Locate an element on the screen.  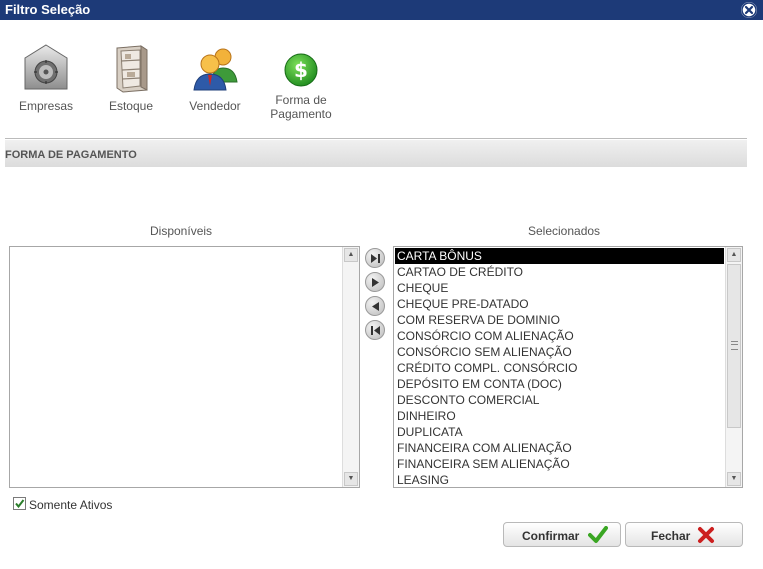
toolbar-forma-line1: Forma de is located at coordinates (301, 100).